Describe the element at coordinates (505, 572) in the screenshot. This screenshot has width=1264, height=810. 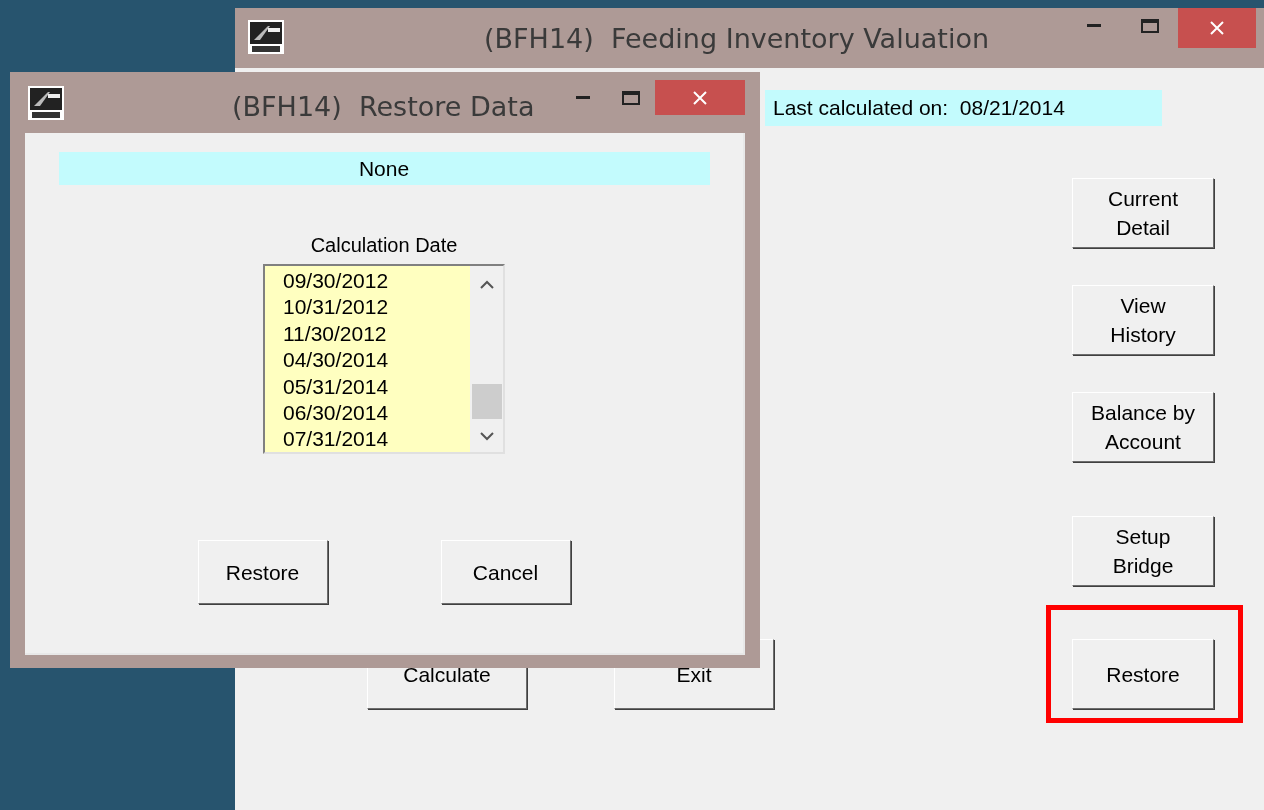
I see `dialog-button: Cancel` at that location.